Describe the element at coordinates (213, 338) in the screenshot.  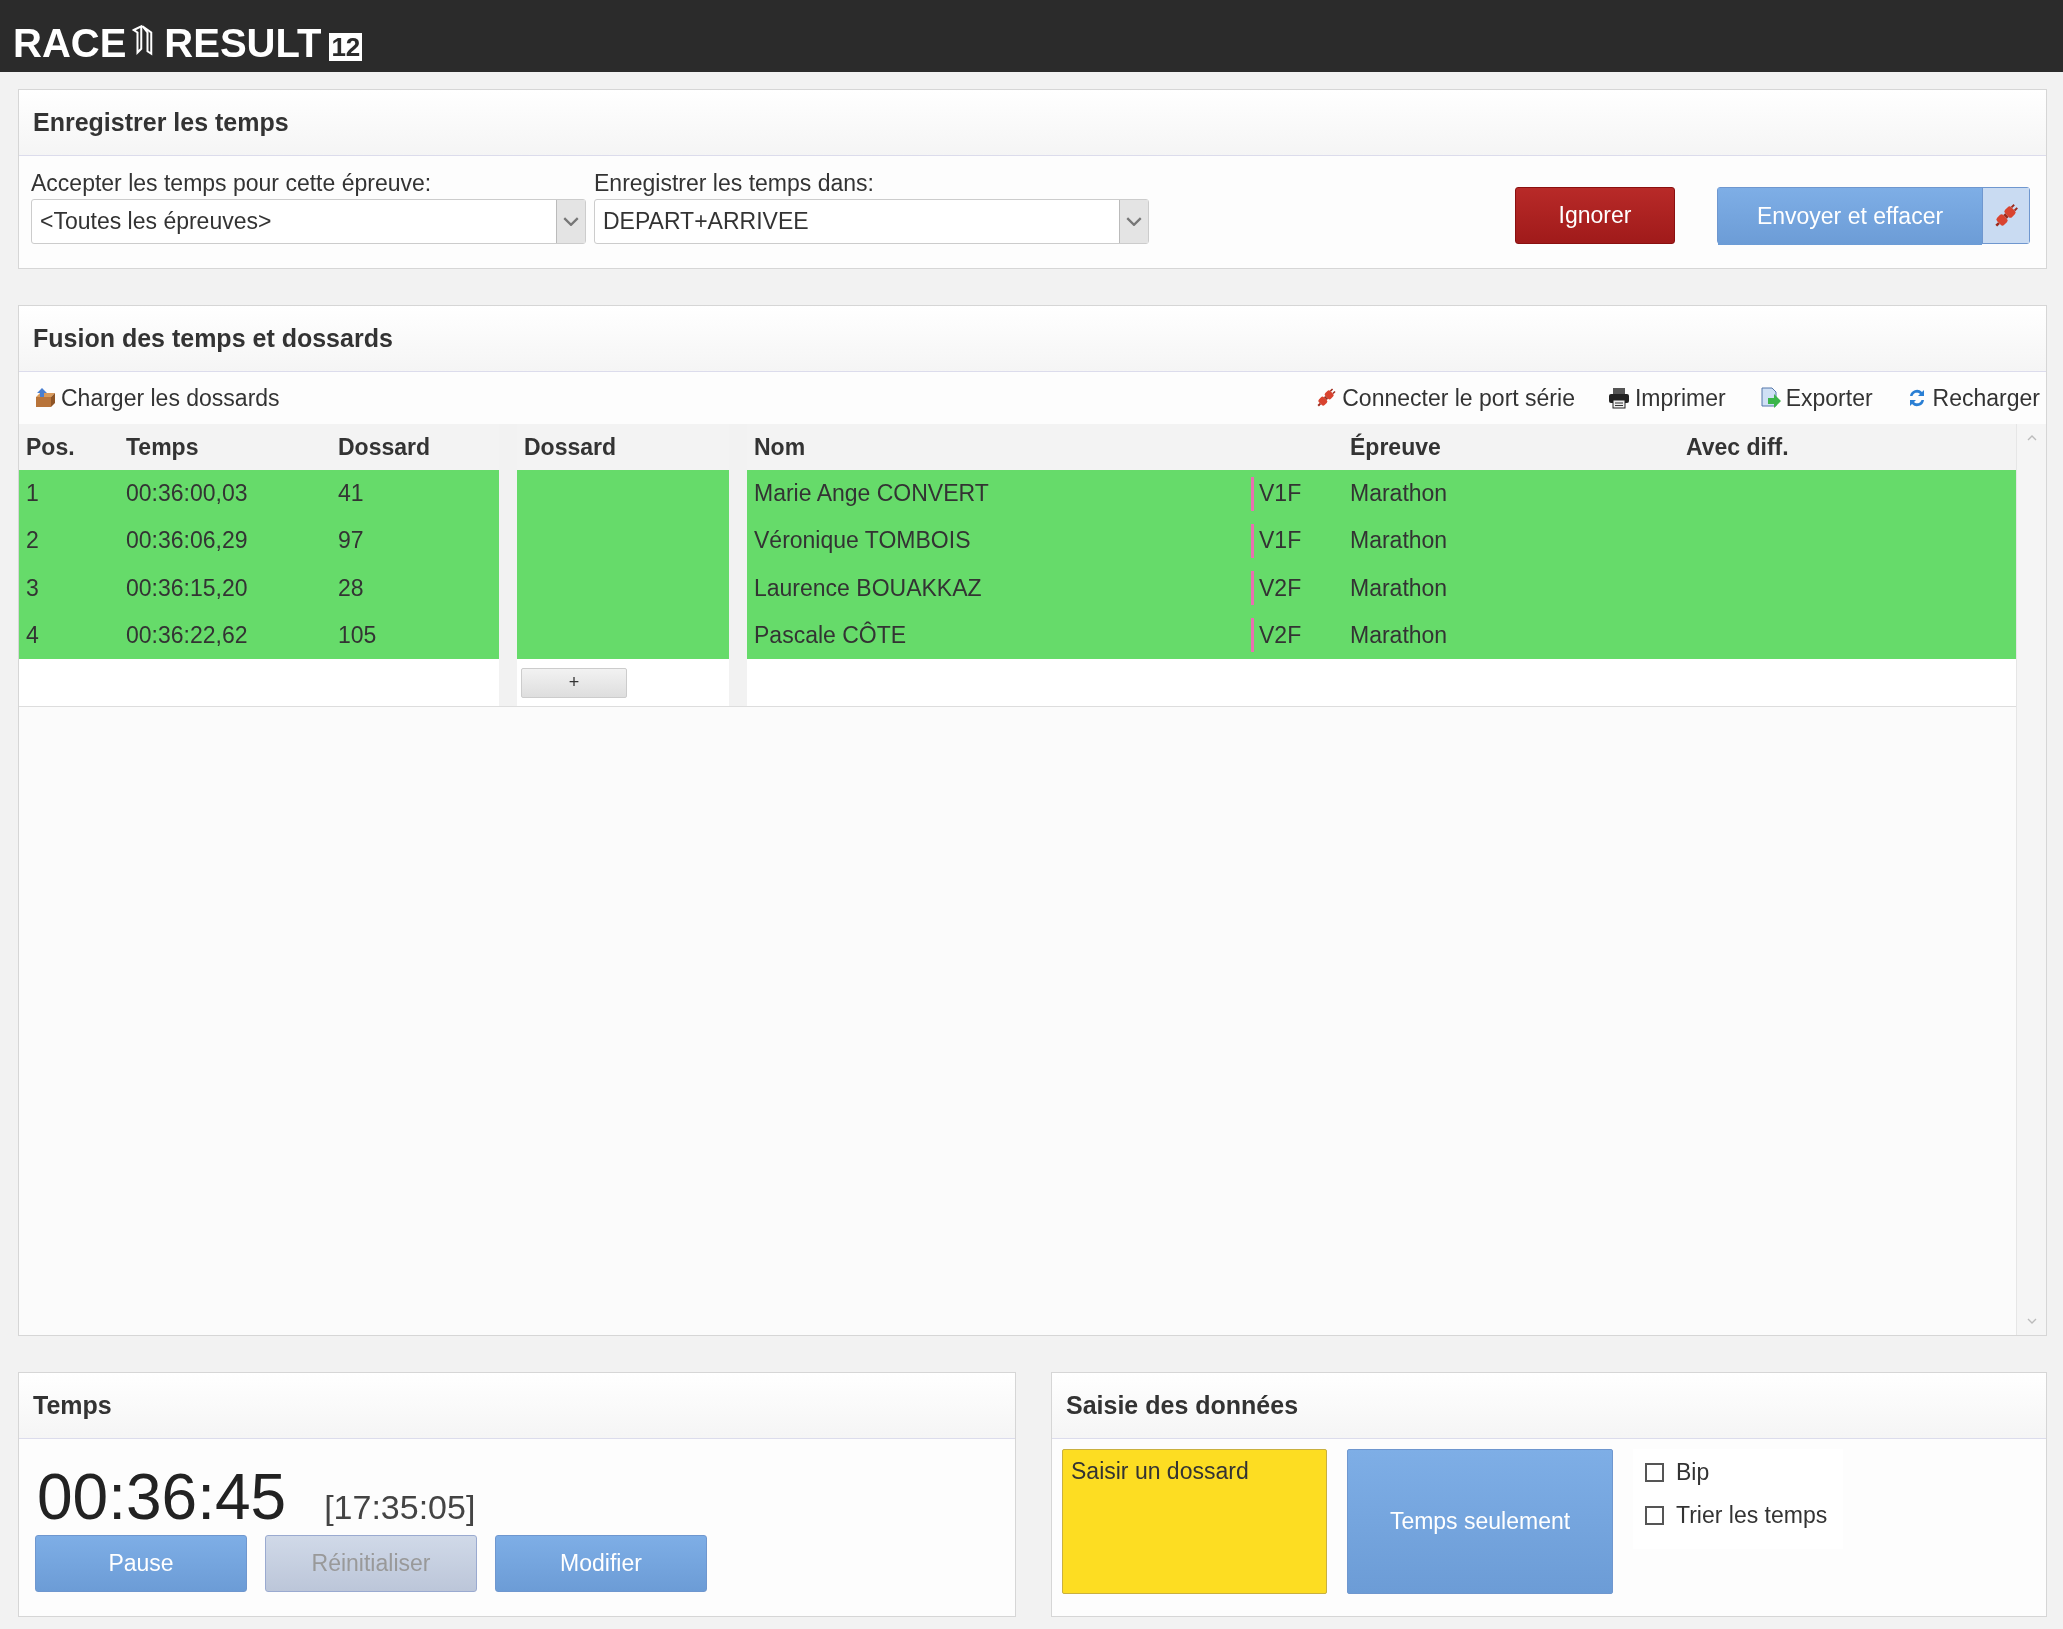
I see `panel-title: Fusion des temps et dossards` at that location.